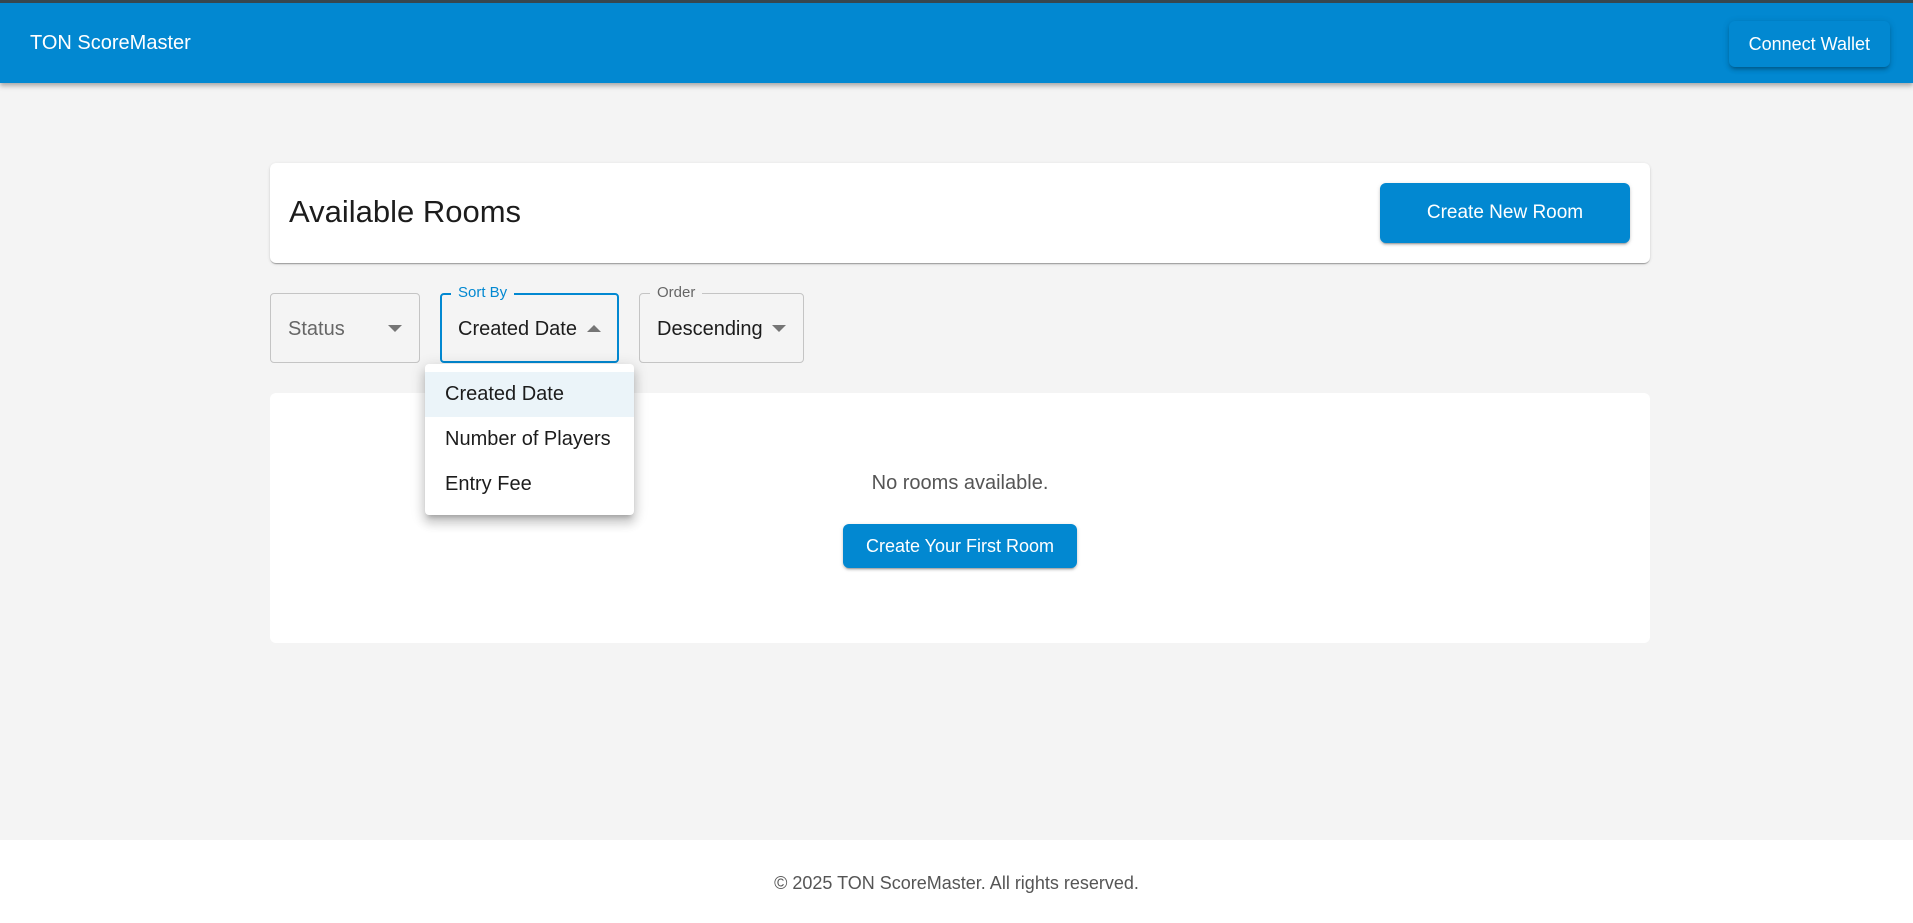 This screenshot has width=1913, height=923. I want to click on sort-option-created-date: Created Date, so click(529, 394).